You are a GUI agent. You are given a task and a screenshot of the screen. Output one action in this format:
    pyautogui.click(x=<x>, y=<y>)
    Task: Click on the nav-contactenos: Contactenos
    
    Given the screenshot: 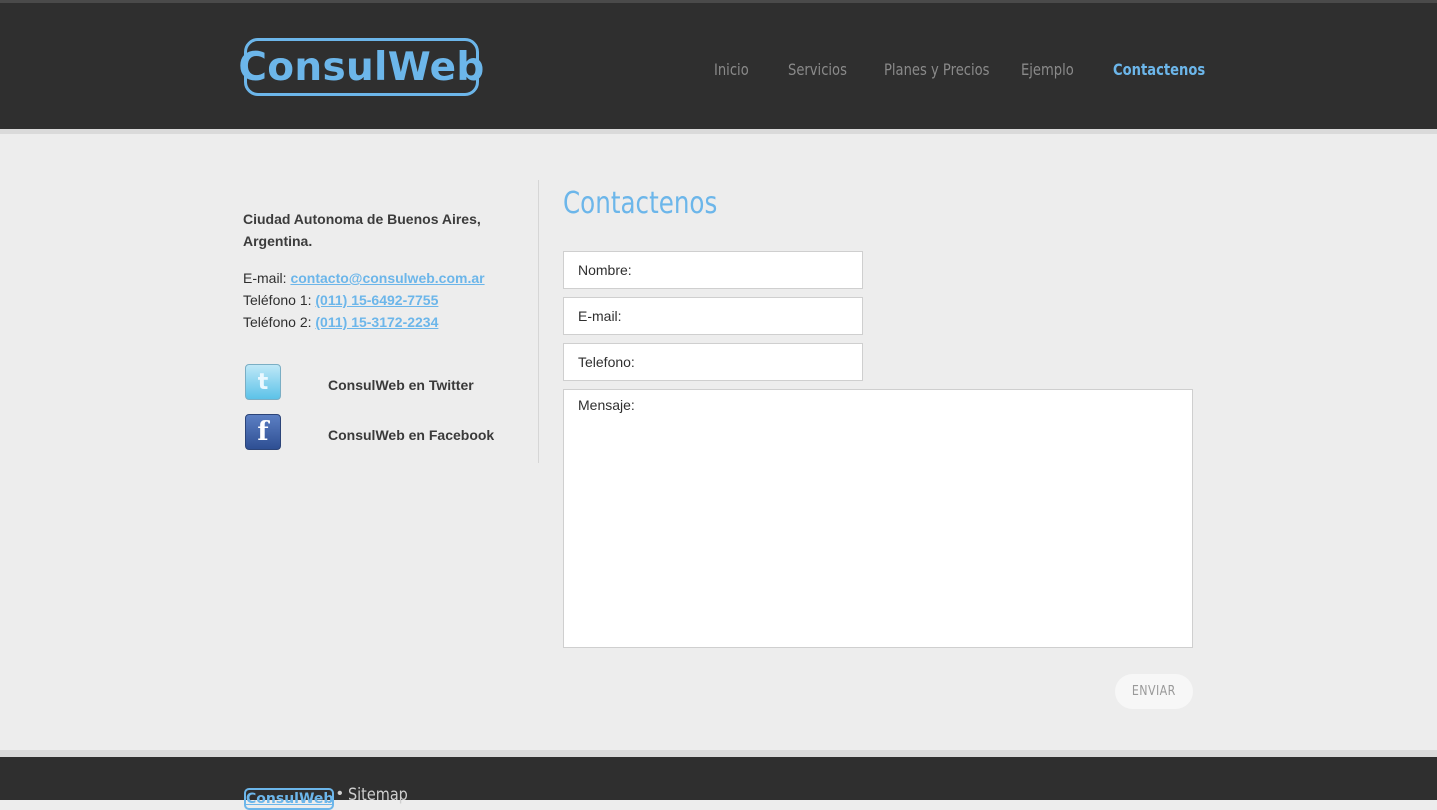 What is the action you would take?
    pyautogui.click(x=1159, y=69)
    